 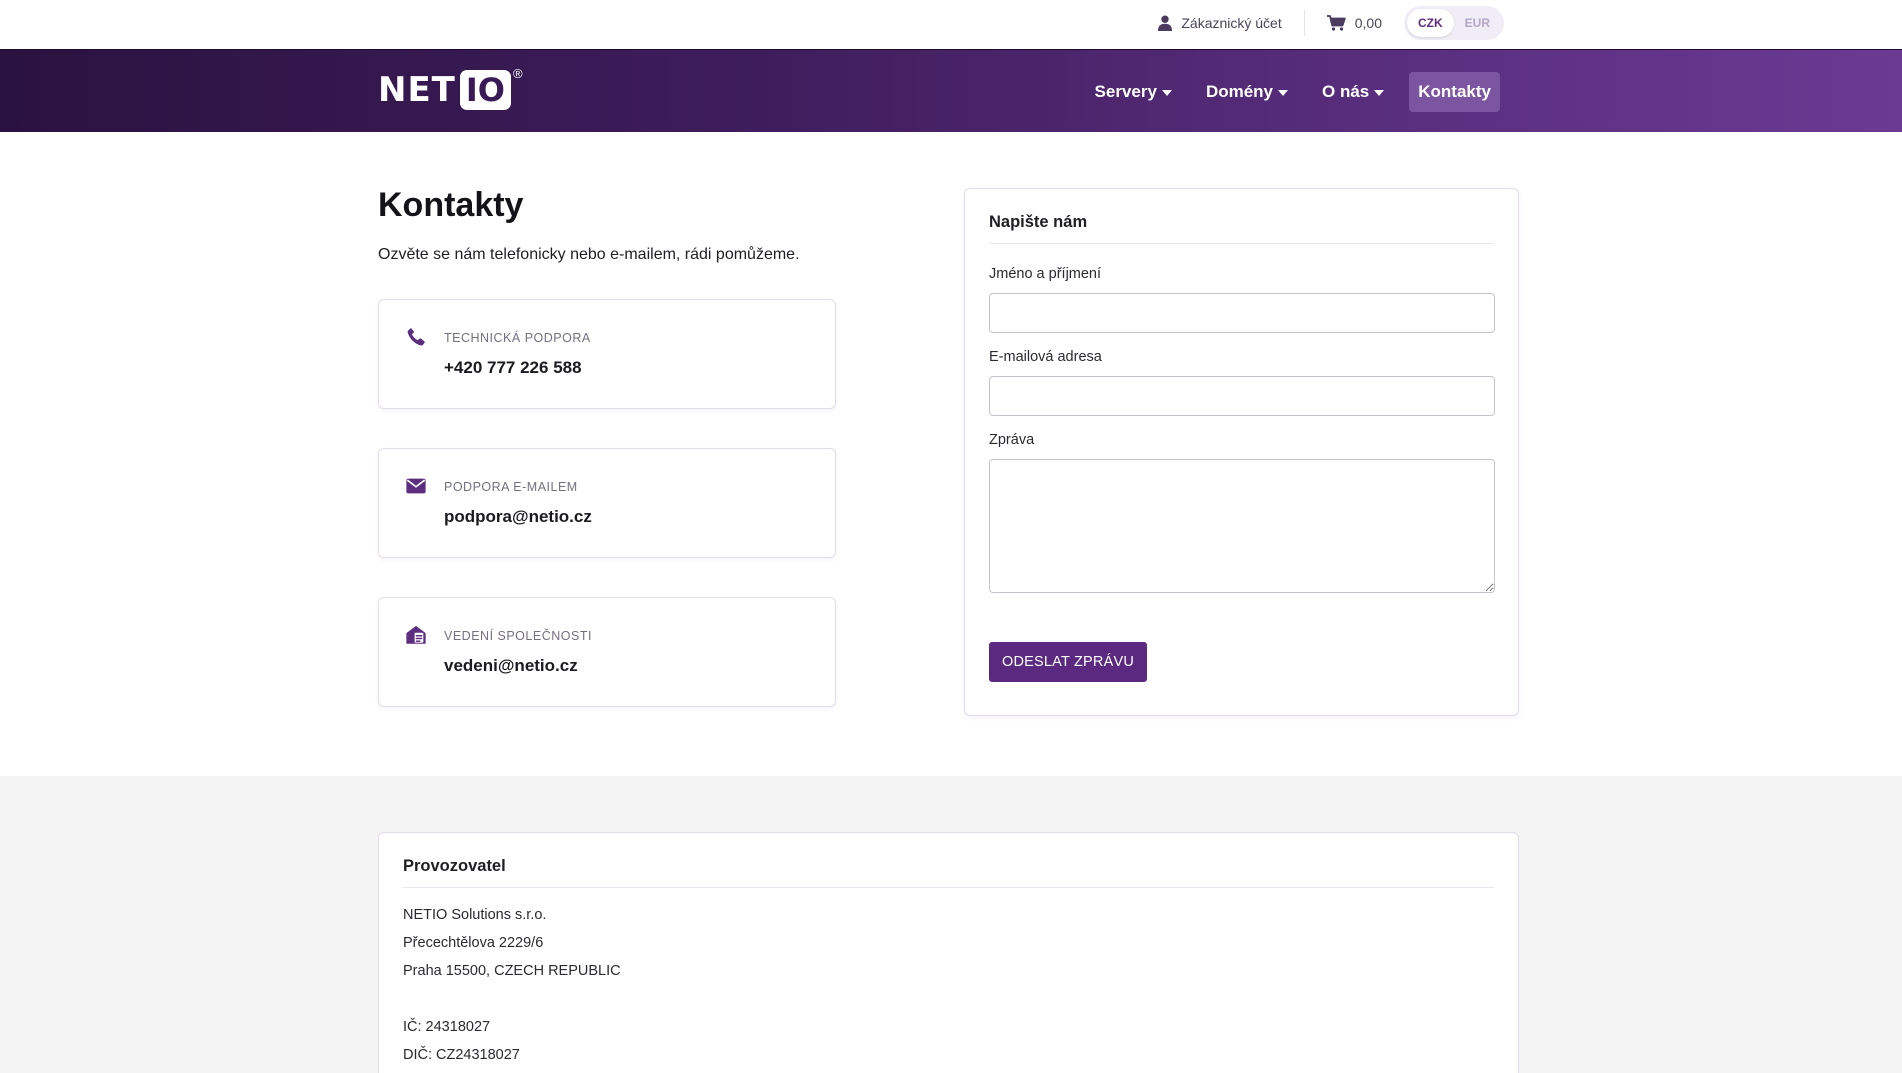 I want to click on nav-item-label: Kontakty, so click(x=1454, y=91).